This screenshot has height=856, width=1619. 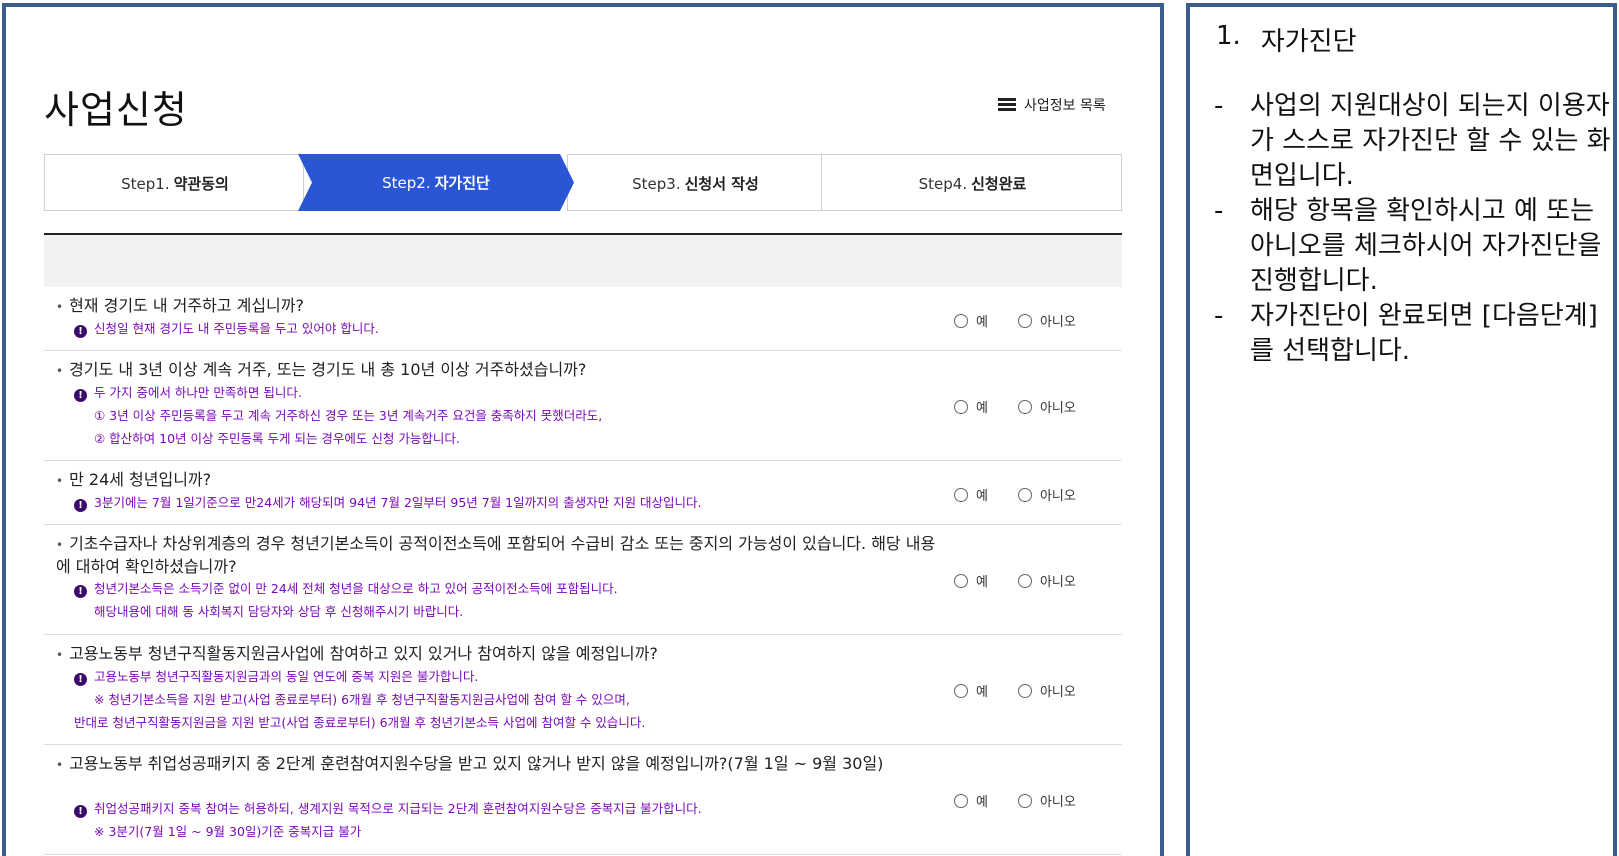 I want to click on table-header-band, so click(x=583, y=261).